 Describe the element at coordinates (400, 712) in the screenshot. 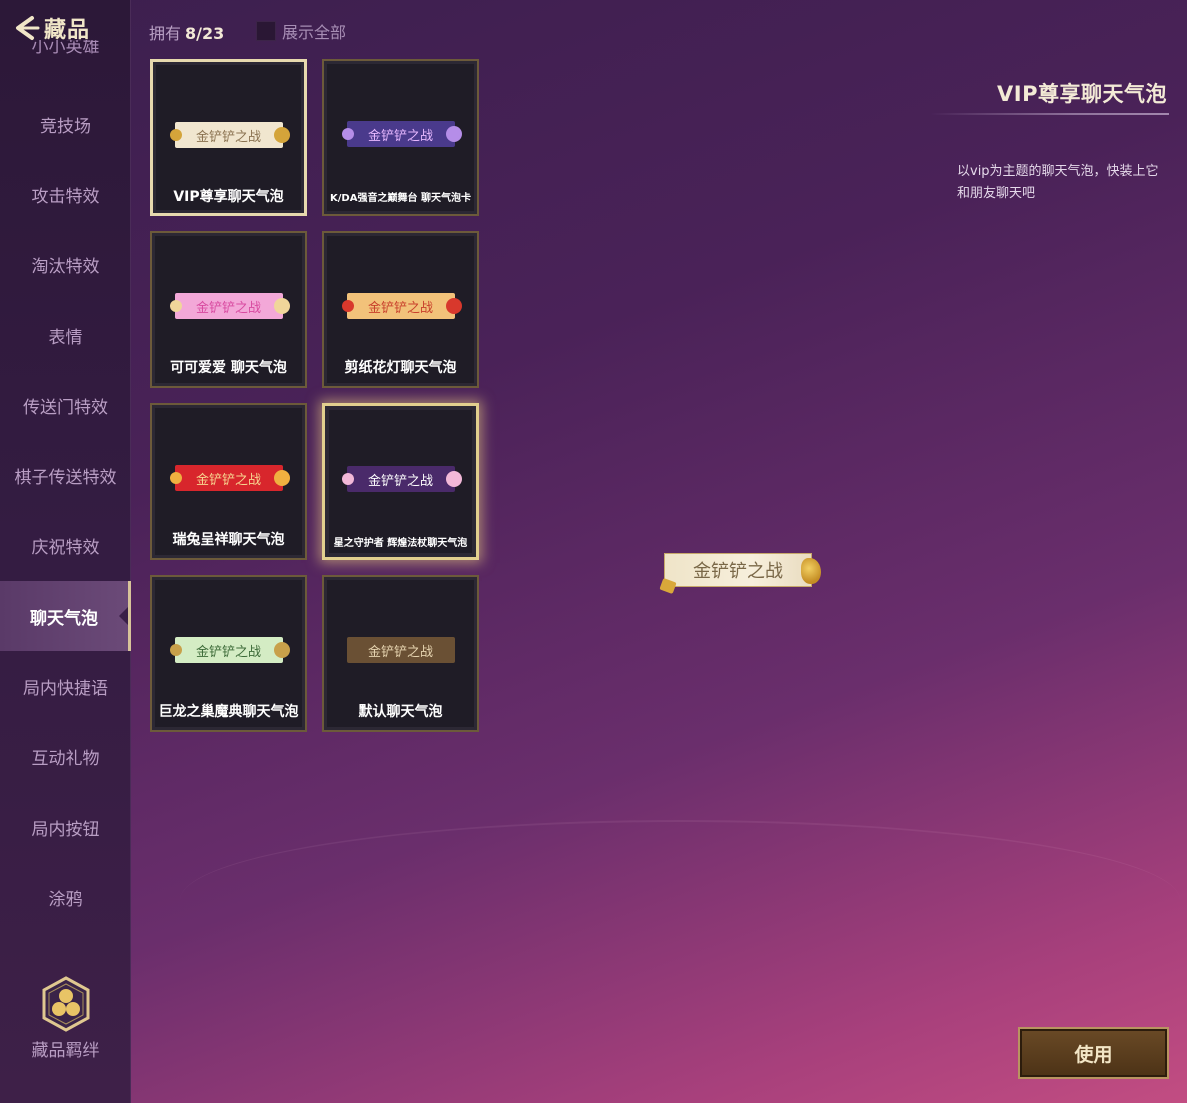

I see `bubble-card-name: 默认聊天气泡` at that location.